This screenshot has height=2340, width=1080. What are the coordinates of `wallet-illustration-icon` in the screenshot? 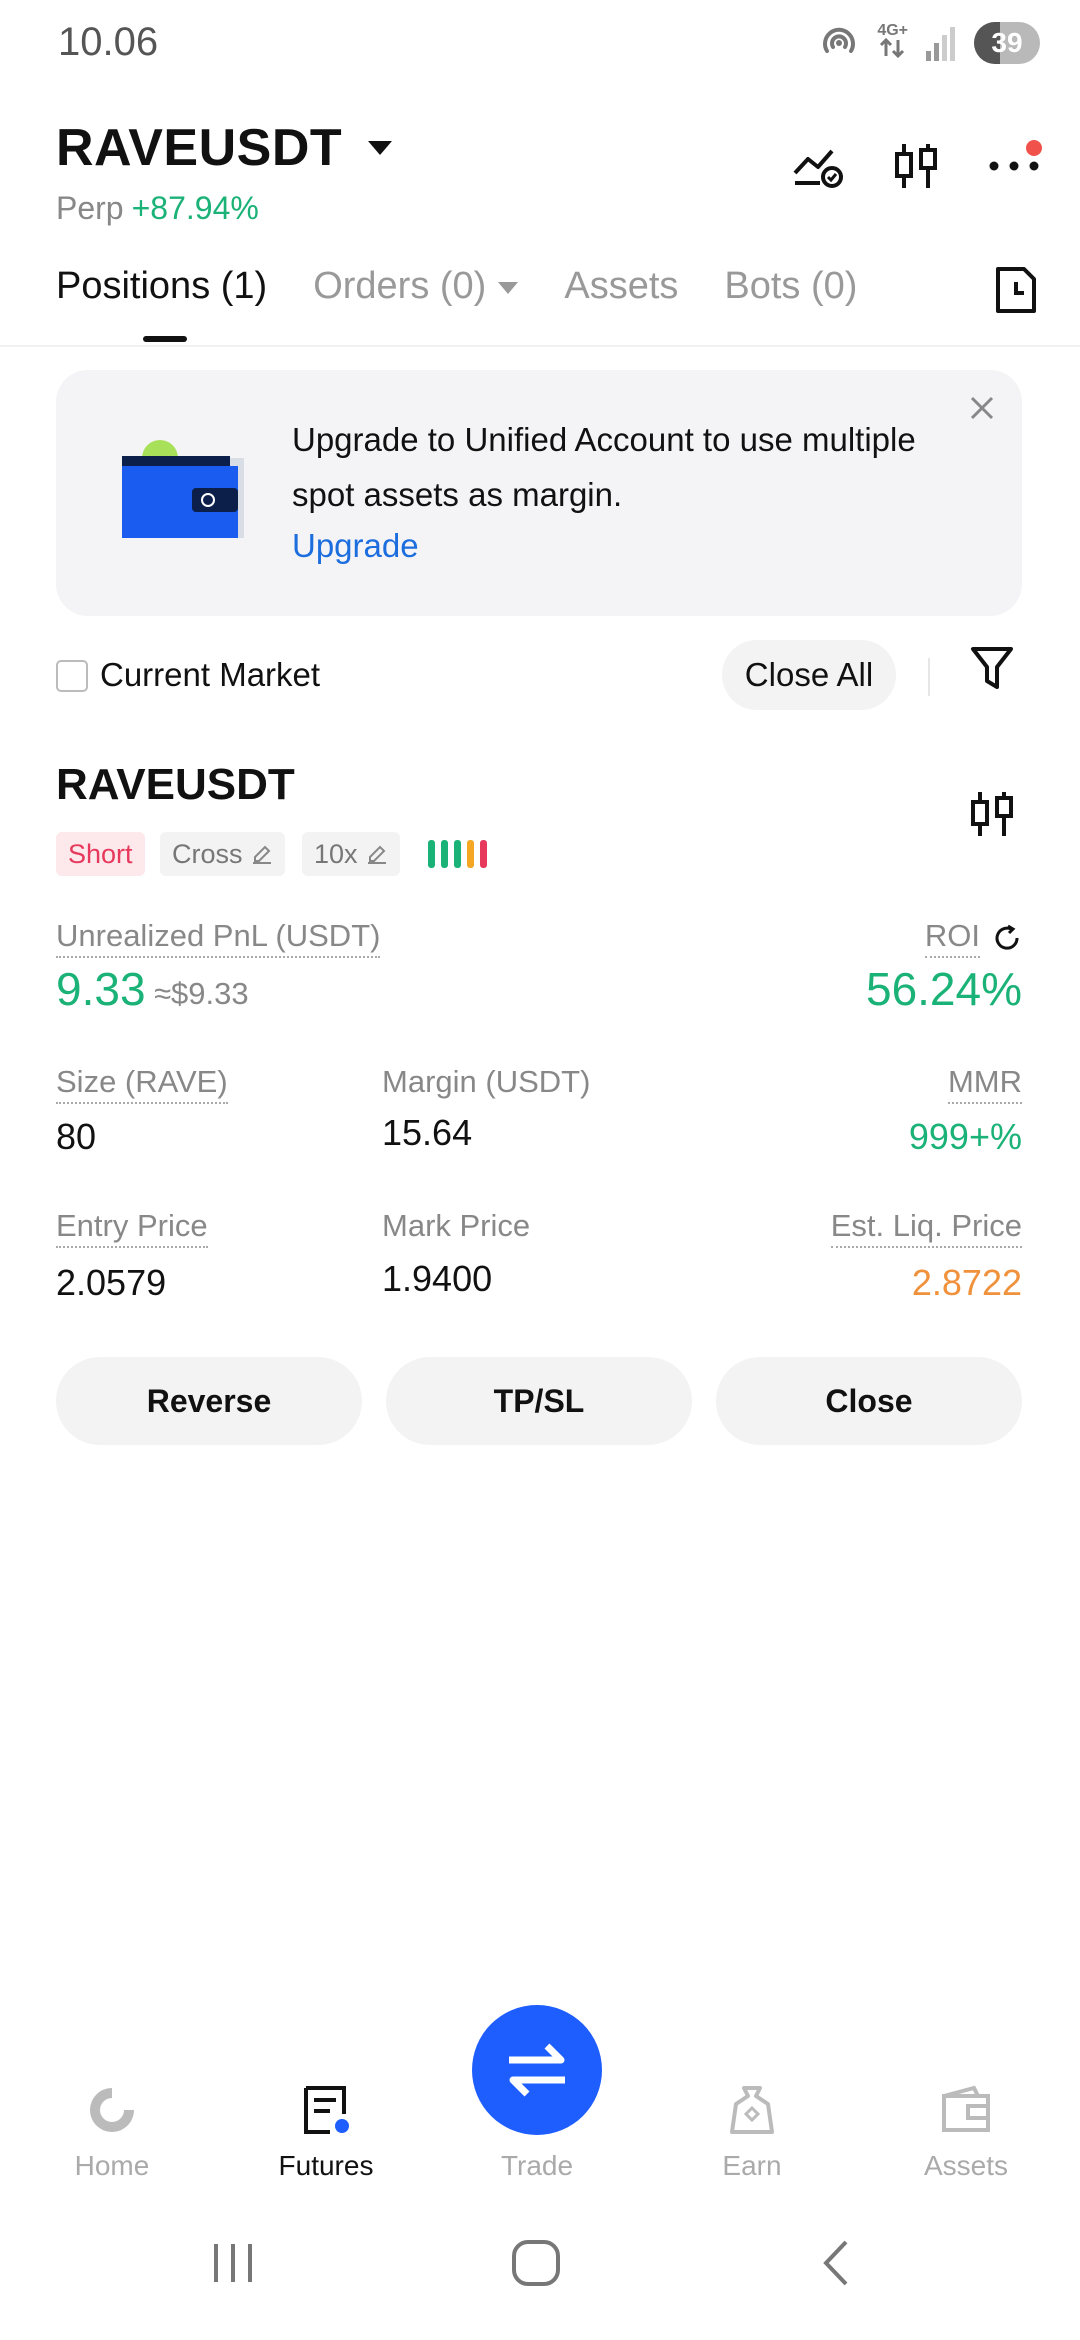 It's located at (183, 489).